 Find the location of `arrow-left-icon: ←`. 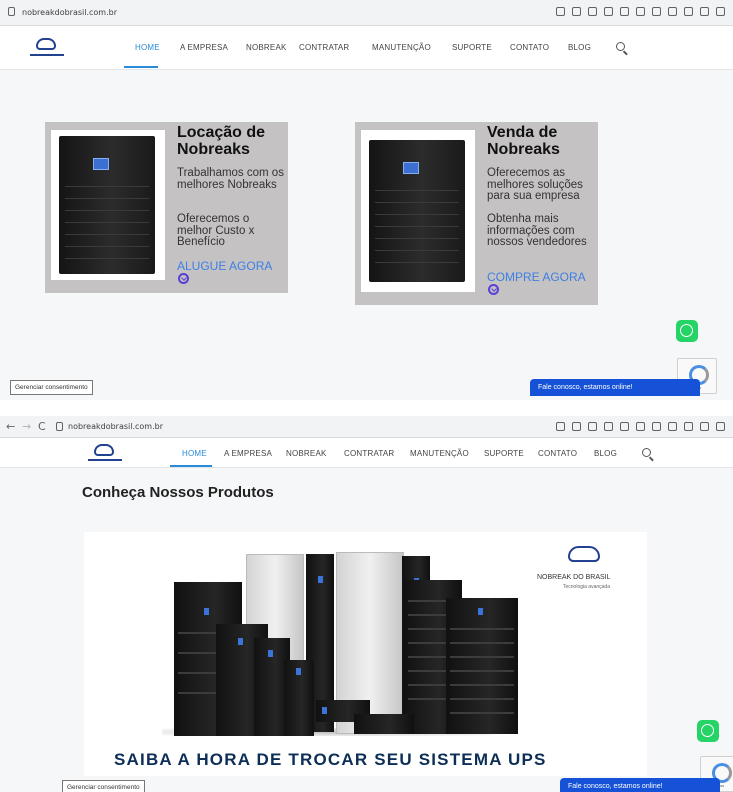

arrow-left-icon: ← is located at coordinates (10, 426).